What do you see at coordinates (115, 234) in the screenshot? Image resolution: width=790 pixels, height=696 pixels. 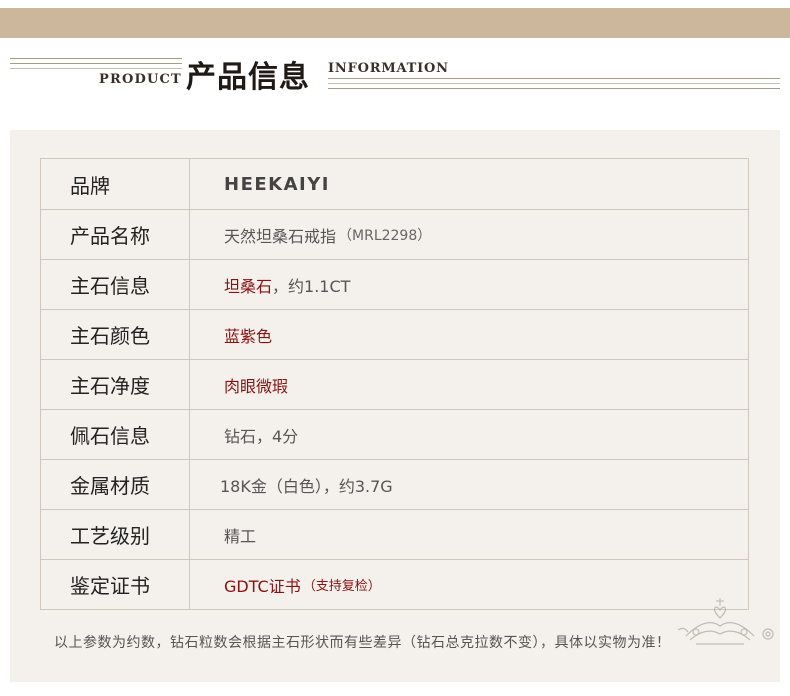 I see `spec-label-product-name: 产品名称` at bounding box center [115, 234].